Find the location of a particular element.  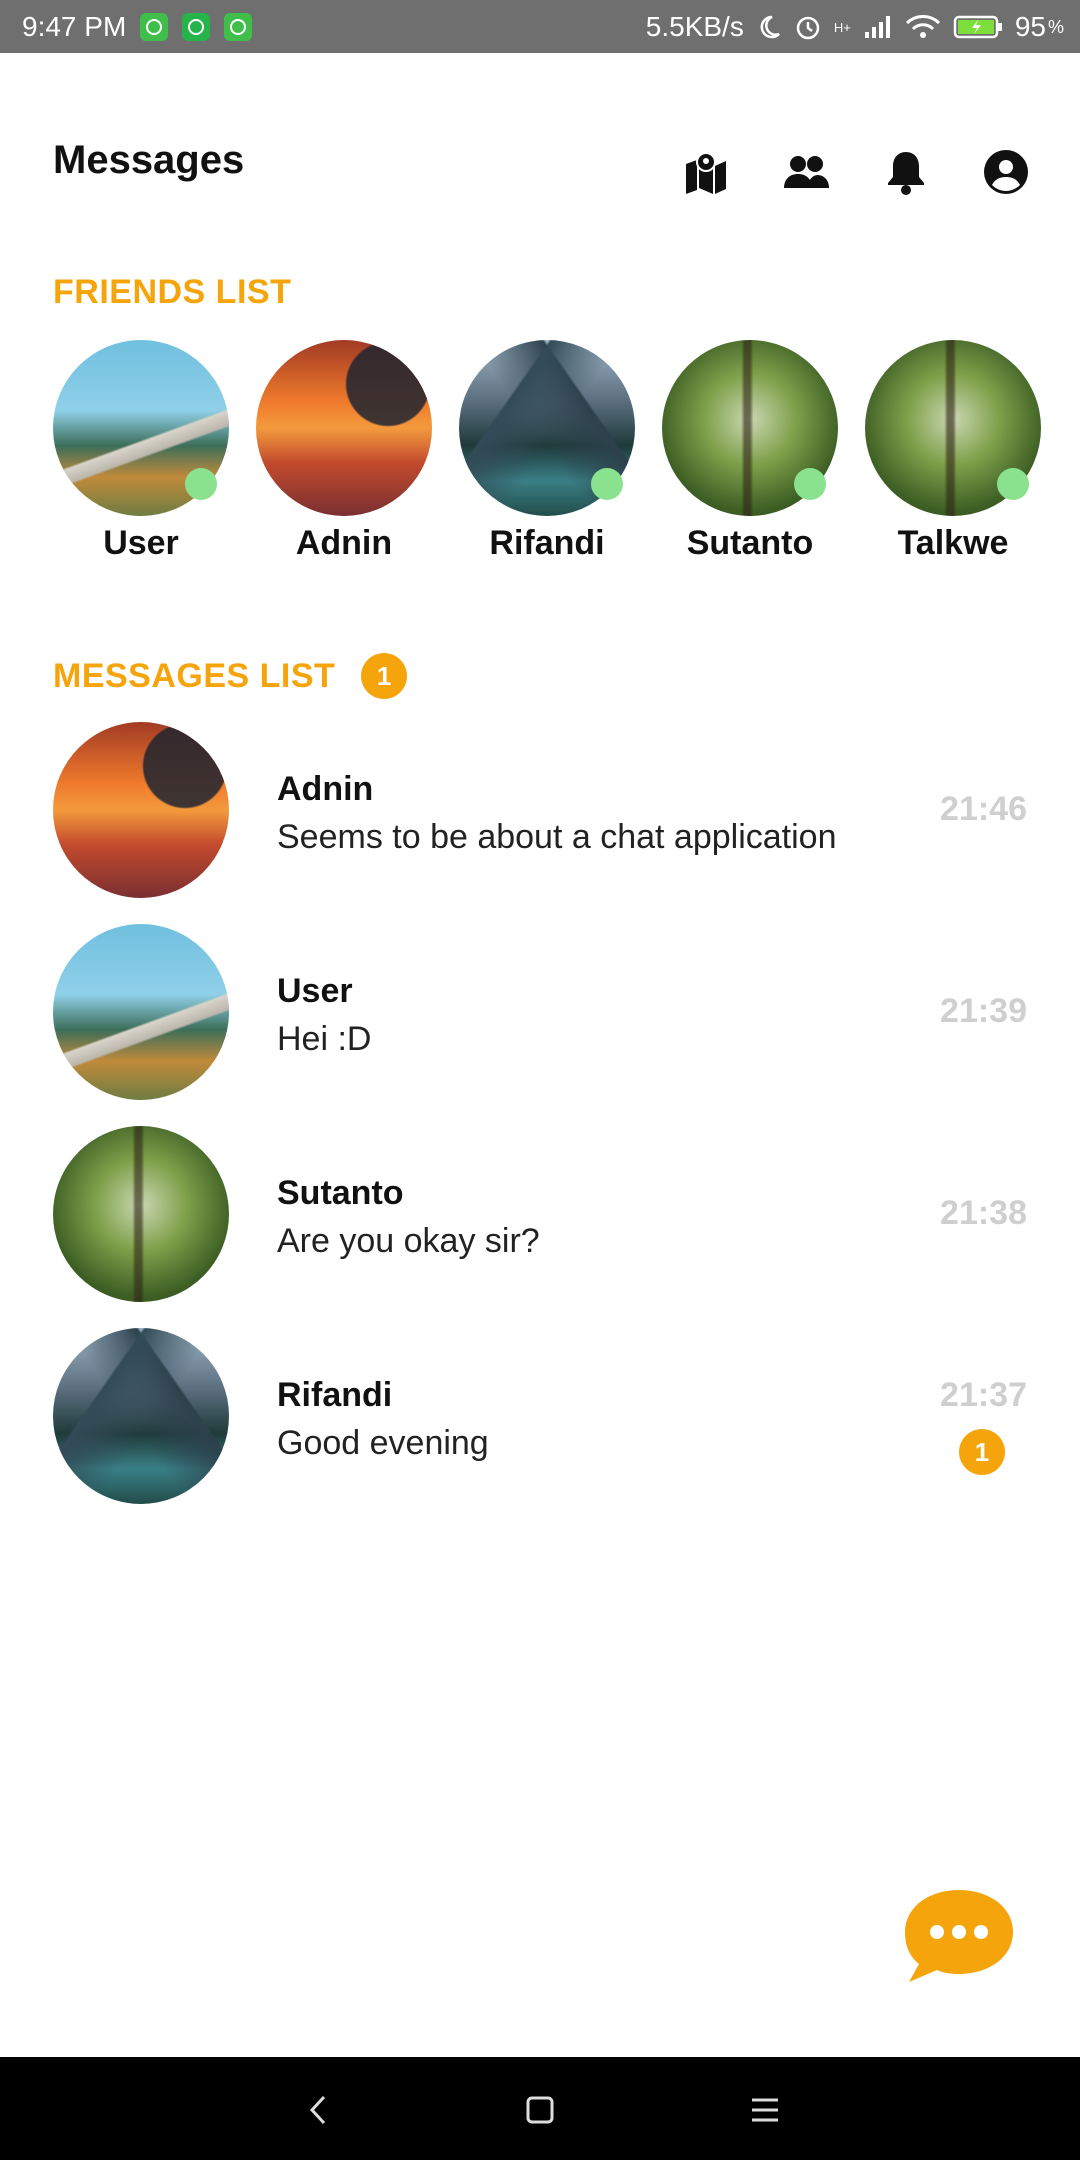

home-icon is located at coordinates (540, 2110).